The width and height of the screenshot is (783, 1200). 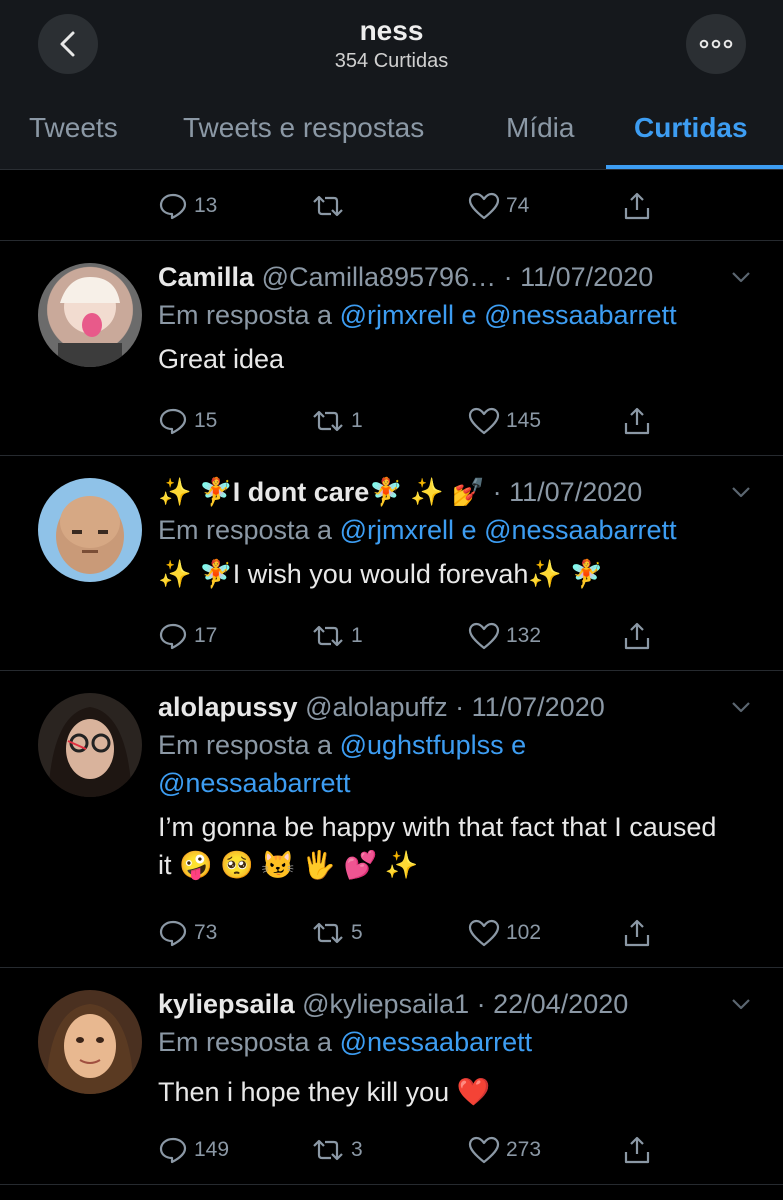 What do you see at coordinates (321, 492) in the screenshot?
I see `display-name: ✨ 🧚I dont care🧚 ✨ 💅` at bounding box center [321, 492].